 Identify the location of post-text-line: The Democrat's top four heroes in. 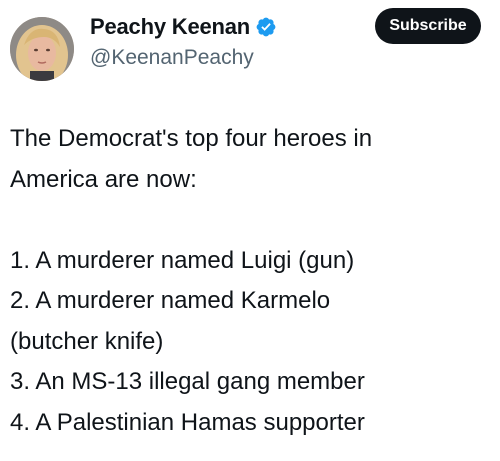
(191, 138).